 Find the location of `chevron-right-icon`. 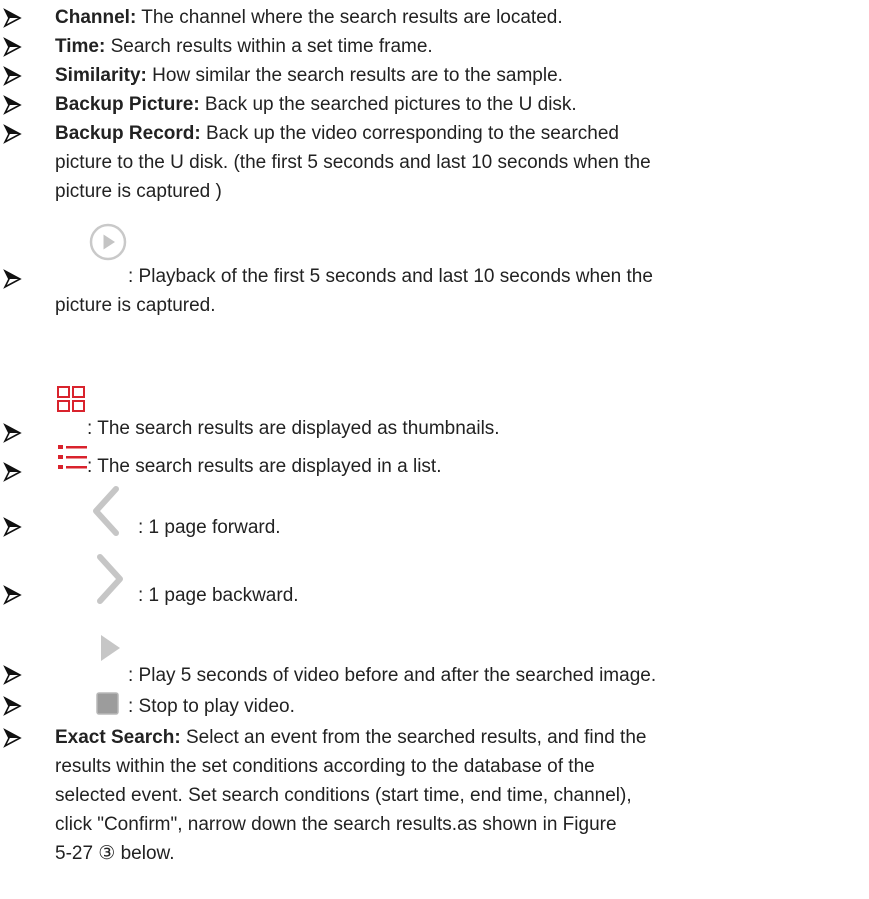

chevron-right-icon is located at coordinates (110, 579).